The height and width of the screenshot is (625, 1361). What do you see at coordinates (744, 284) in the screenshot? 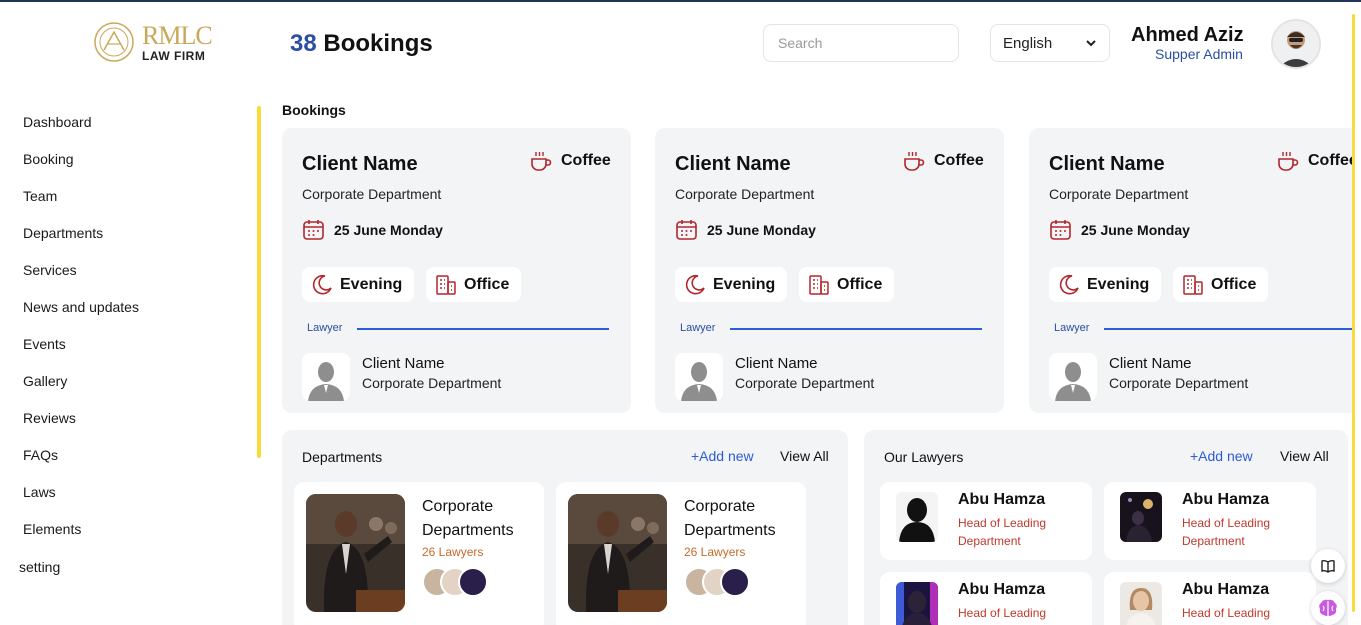
I see `time-label: Evening` at bounding box center [744, 284].